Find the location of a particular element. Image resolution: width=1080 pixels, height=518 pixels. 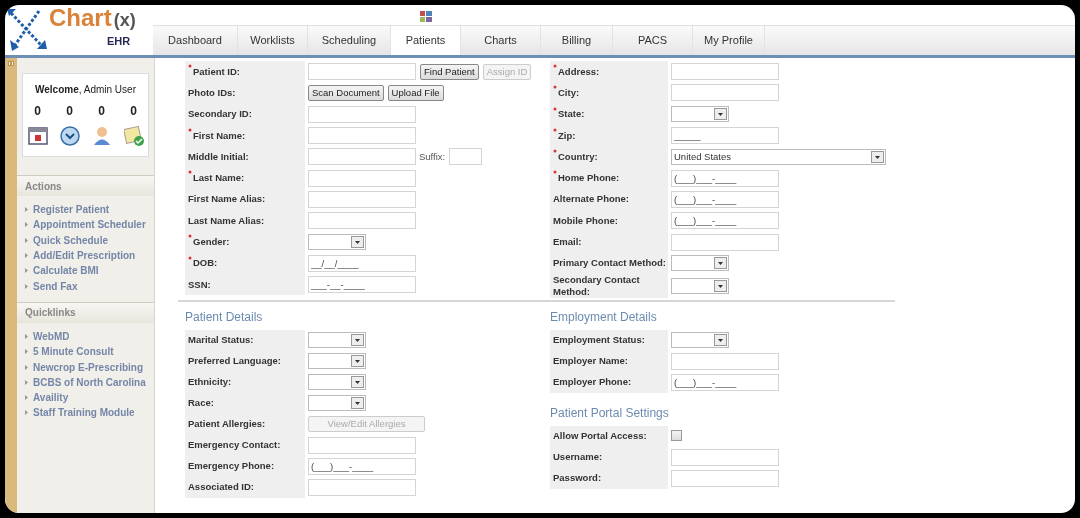

logo-text: Chart is located at coordinates (80, 18).